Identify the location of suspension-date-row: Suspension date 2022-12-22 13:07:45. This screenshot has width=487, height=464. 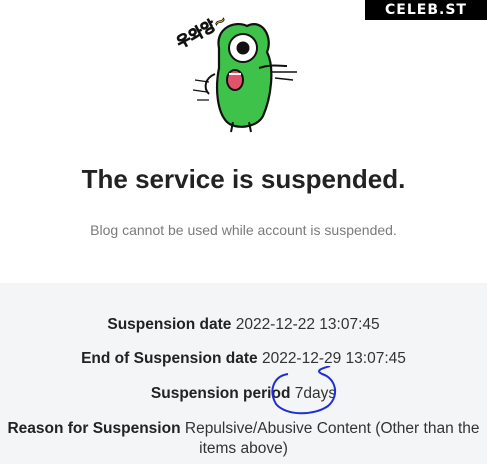
(243, 325).